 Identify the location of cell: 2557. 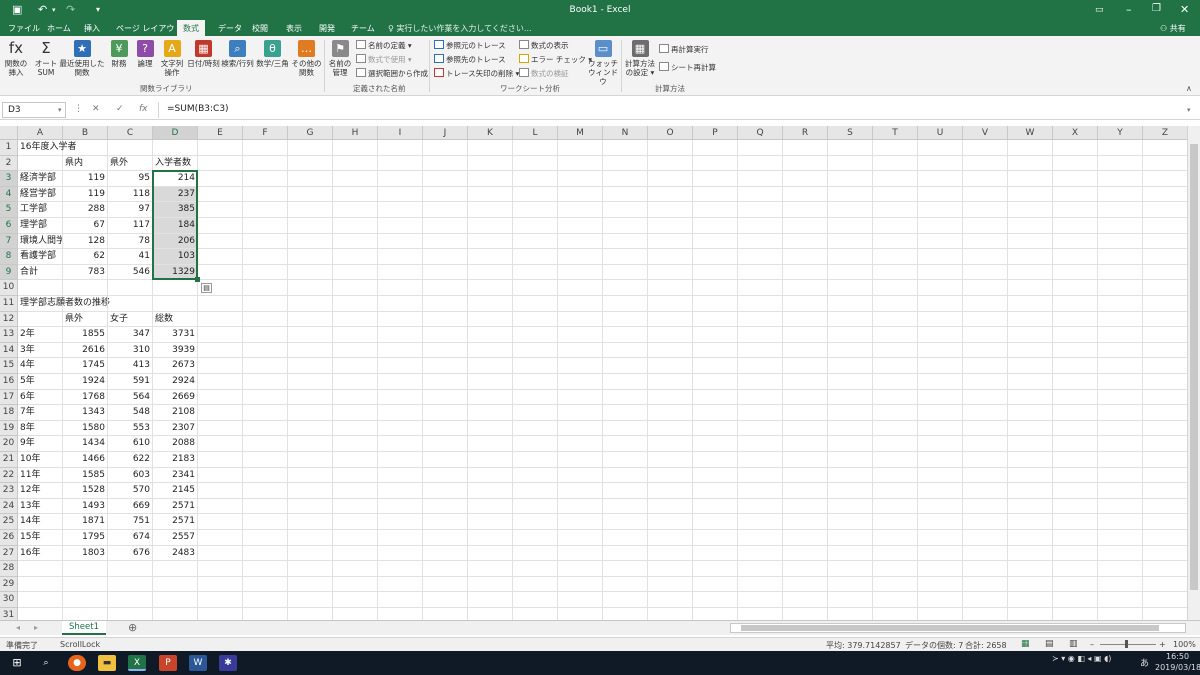
(175, 538).